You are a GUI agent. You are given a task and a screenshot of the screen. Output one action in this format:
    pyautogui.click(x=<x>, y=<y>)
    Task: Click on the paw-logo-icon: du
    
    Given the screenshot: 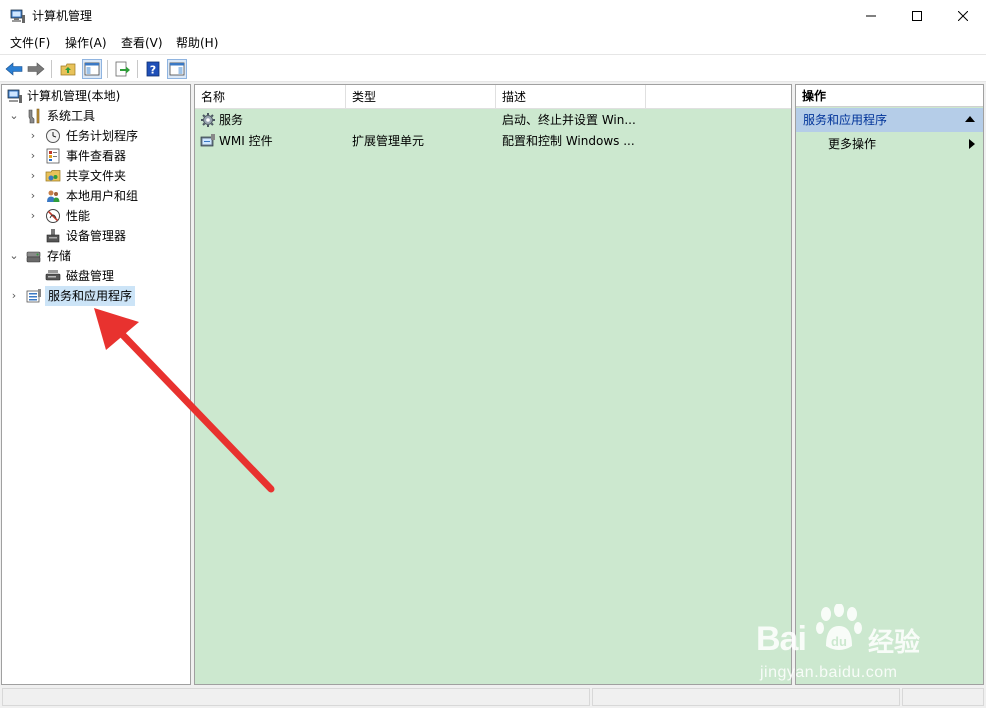 What is the action you would take?
    pyautogui.click(x=839, y=627)
    